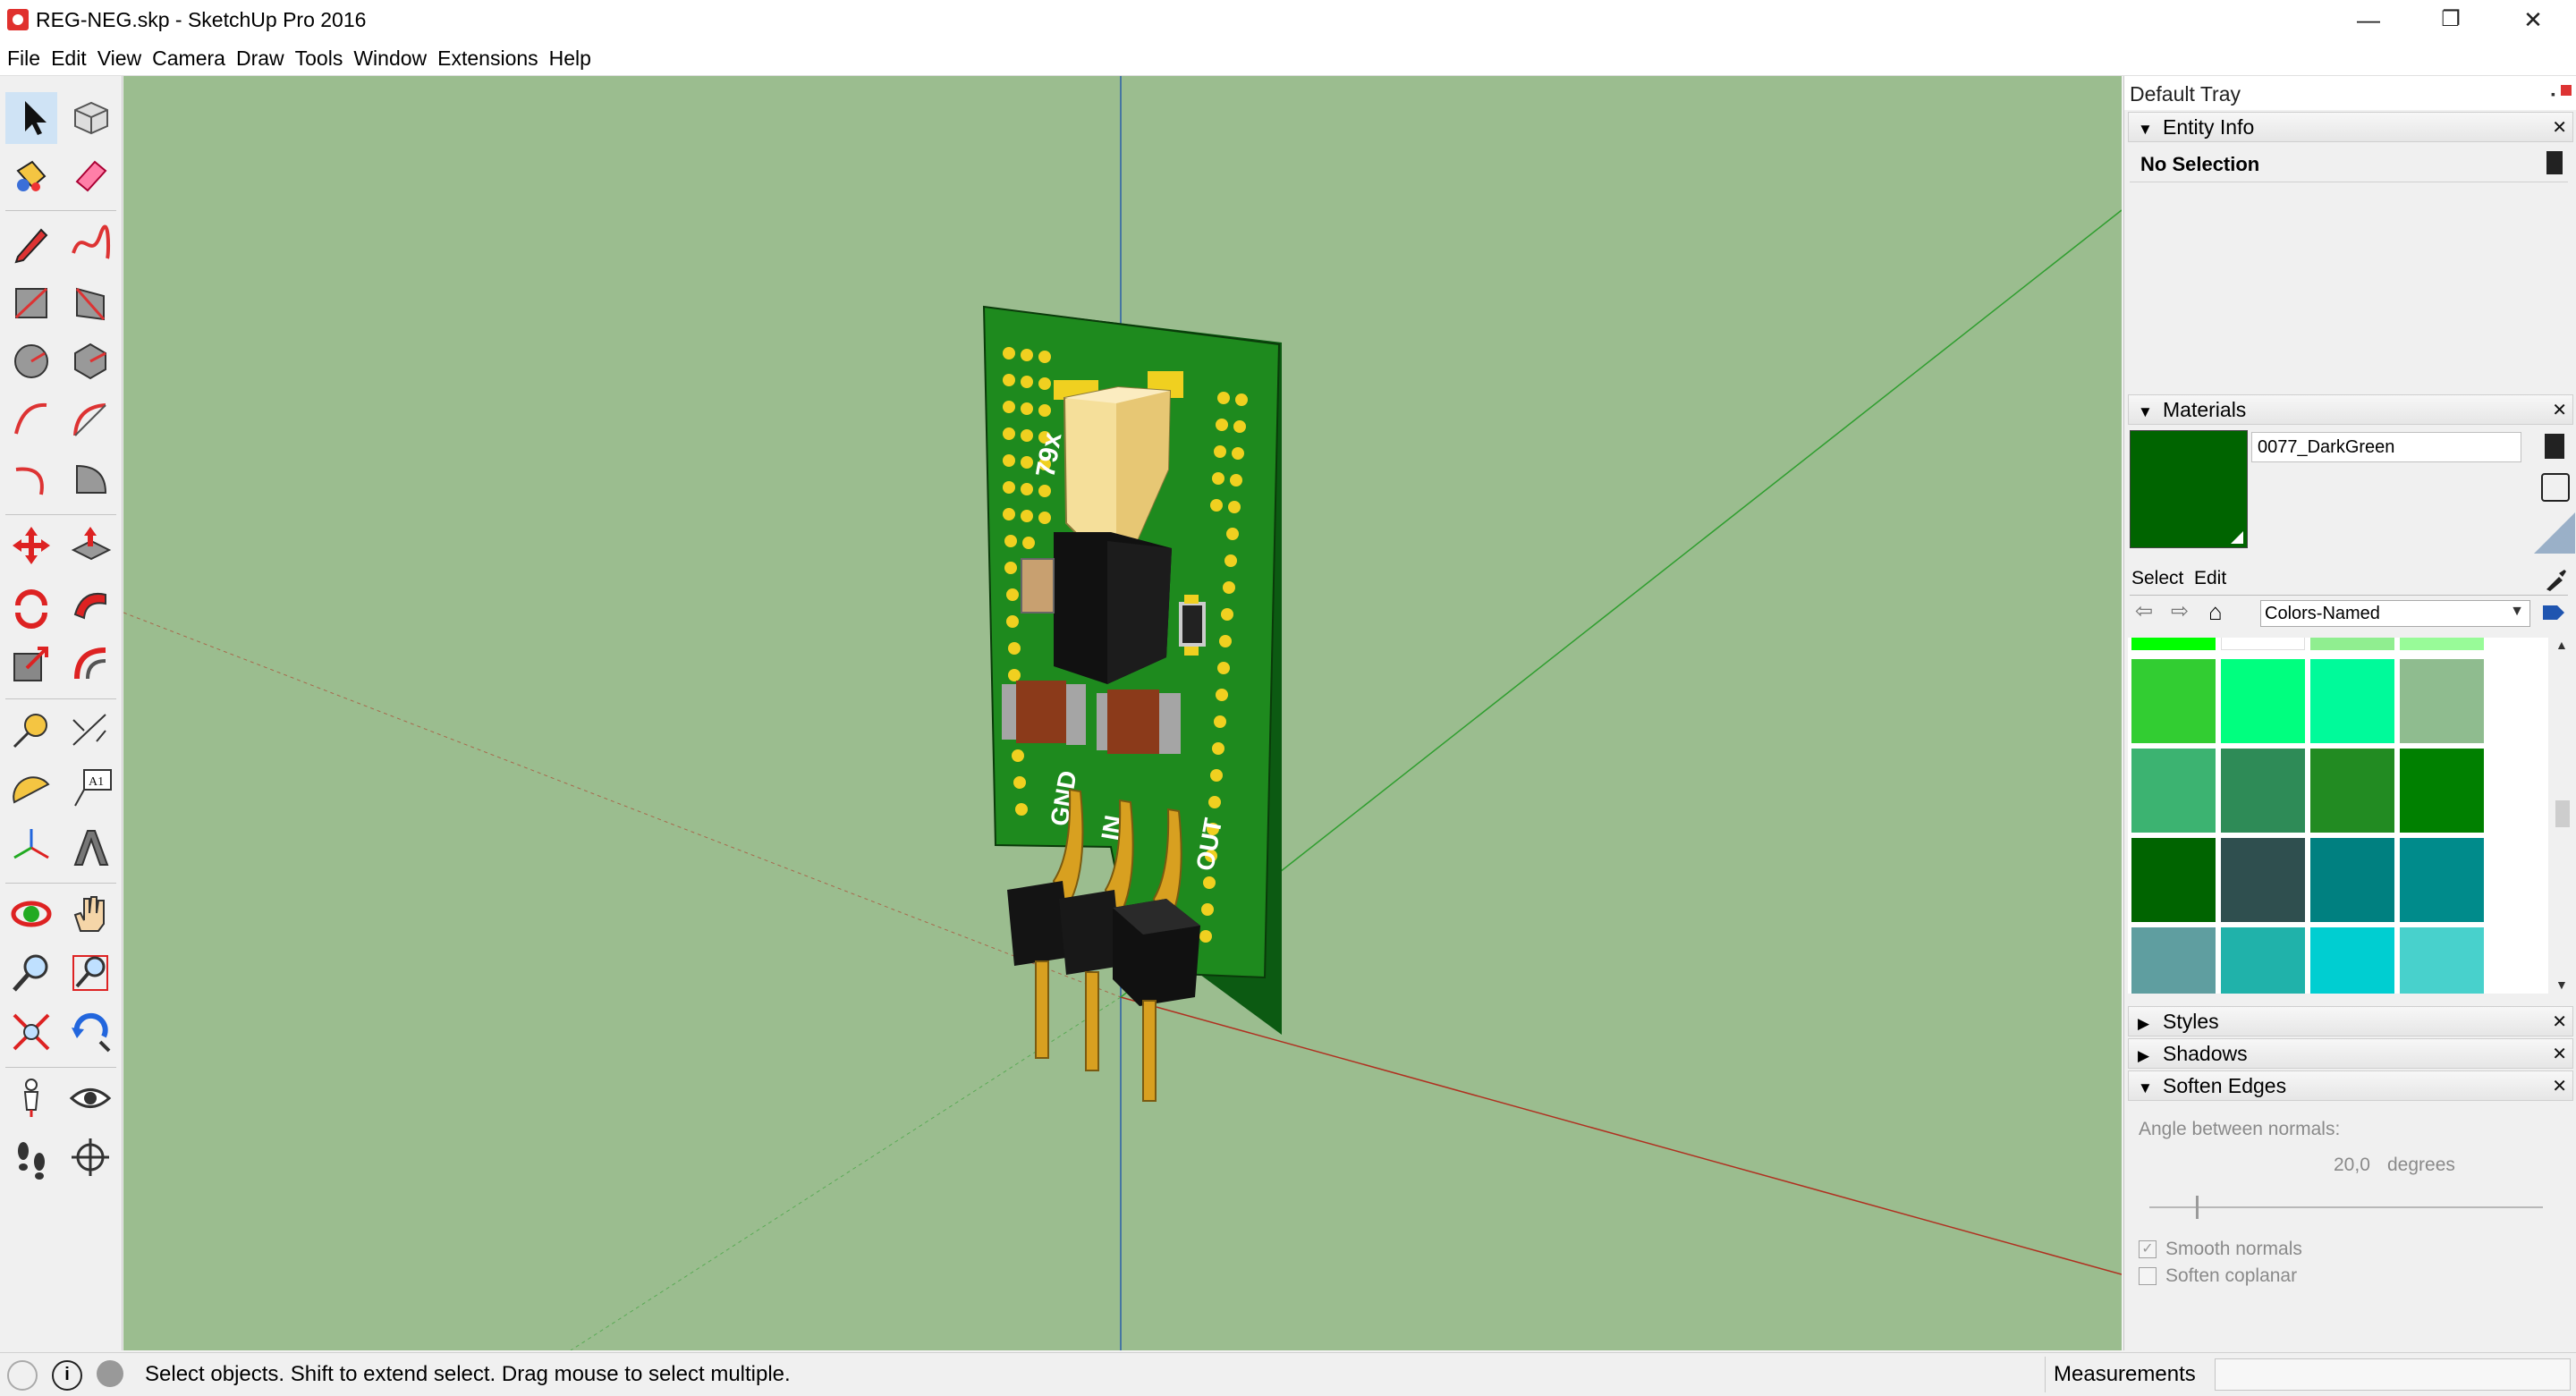 The height and width of the screenshot is (1396, 2576). I want to click on menu-draw: Draw, so click(260, 55).